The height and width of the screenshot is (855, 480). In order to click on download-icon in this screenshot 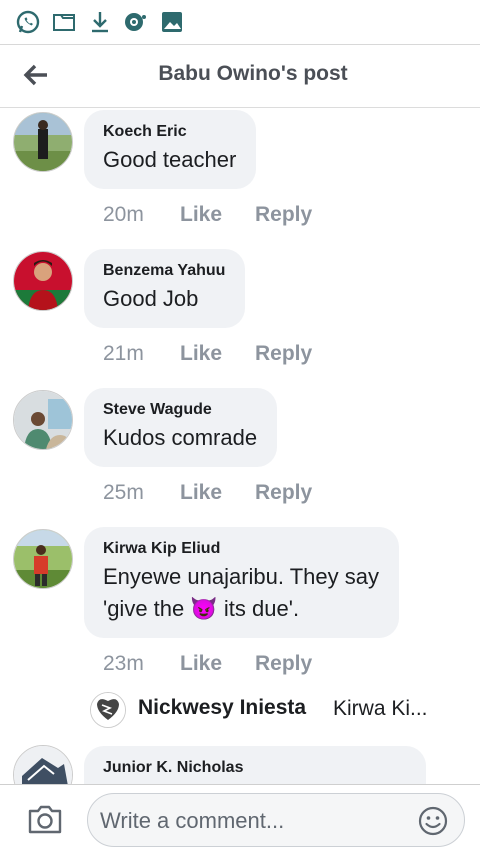, I will do `click(100, 22)`.